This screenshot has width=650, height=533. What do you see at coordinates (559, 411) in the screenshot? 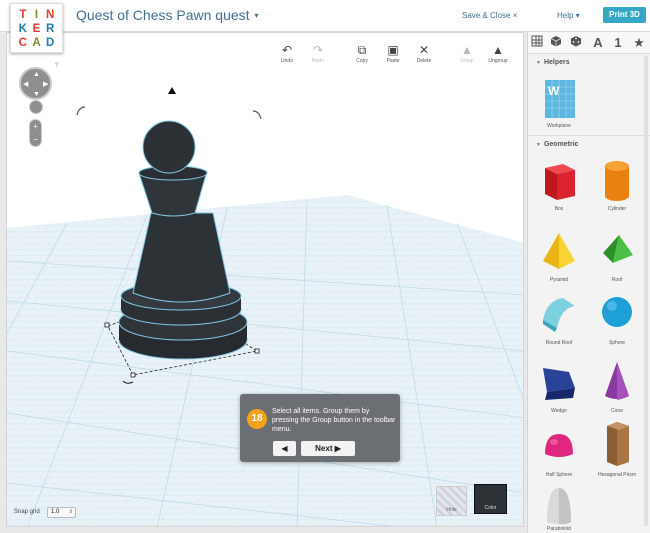
I see `shape-label: Wedge` at bounding box center [559, 411].